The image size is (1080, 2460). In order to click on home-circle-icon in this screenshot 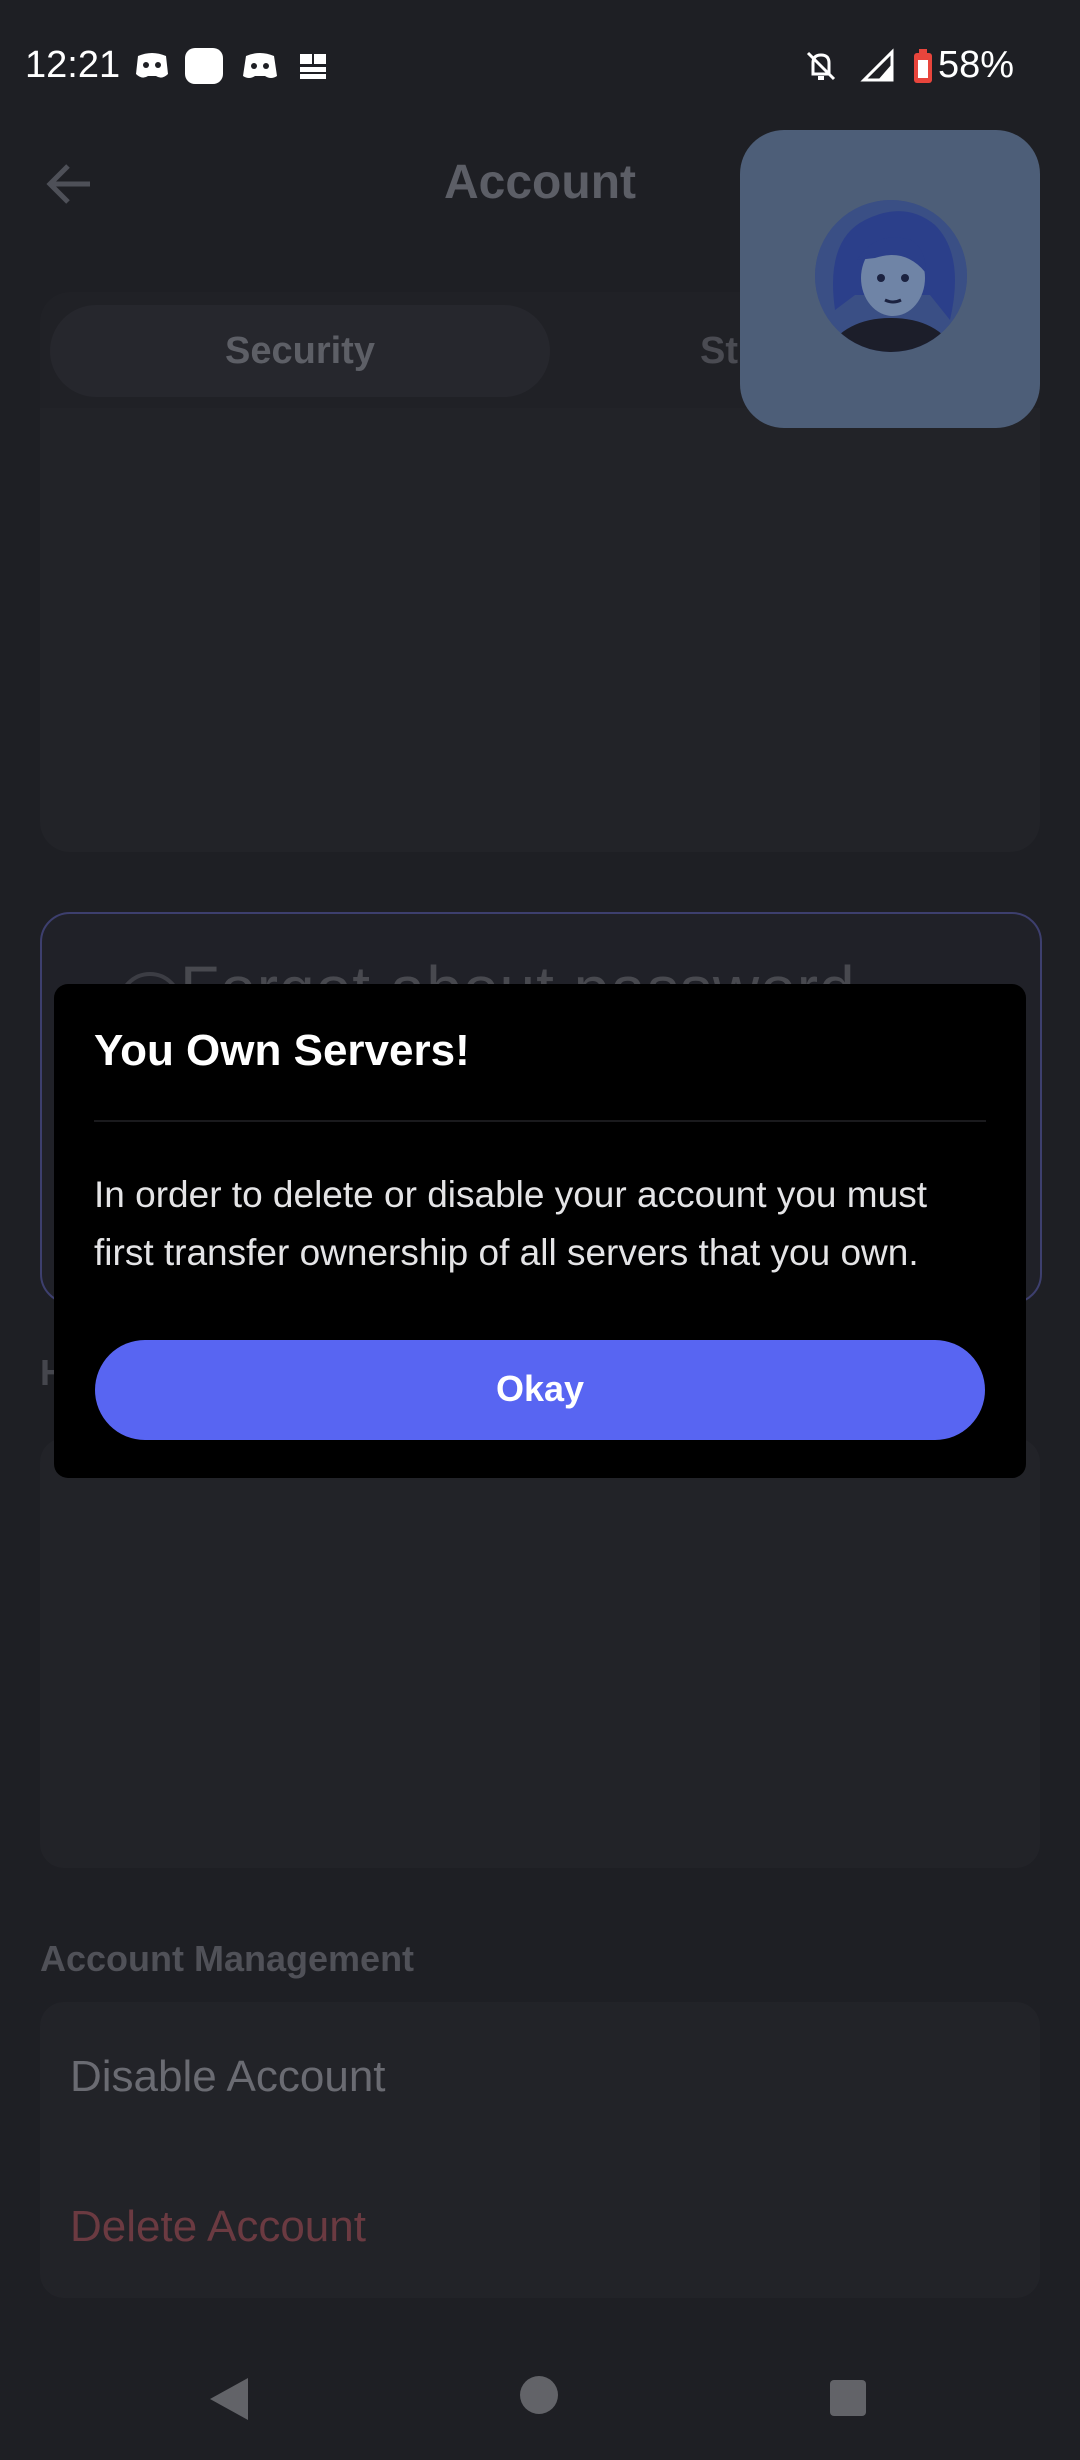, I will do `click(539, 2395)`.